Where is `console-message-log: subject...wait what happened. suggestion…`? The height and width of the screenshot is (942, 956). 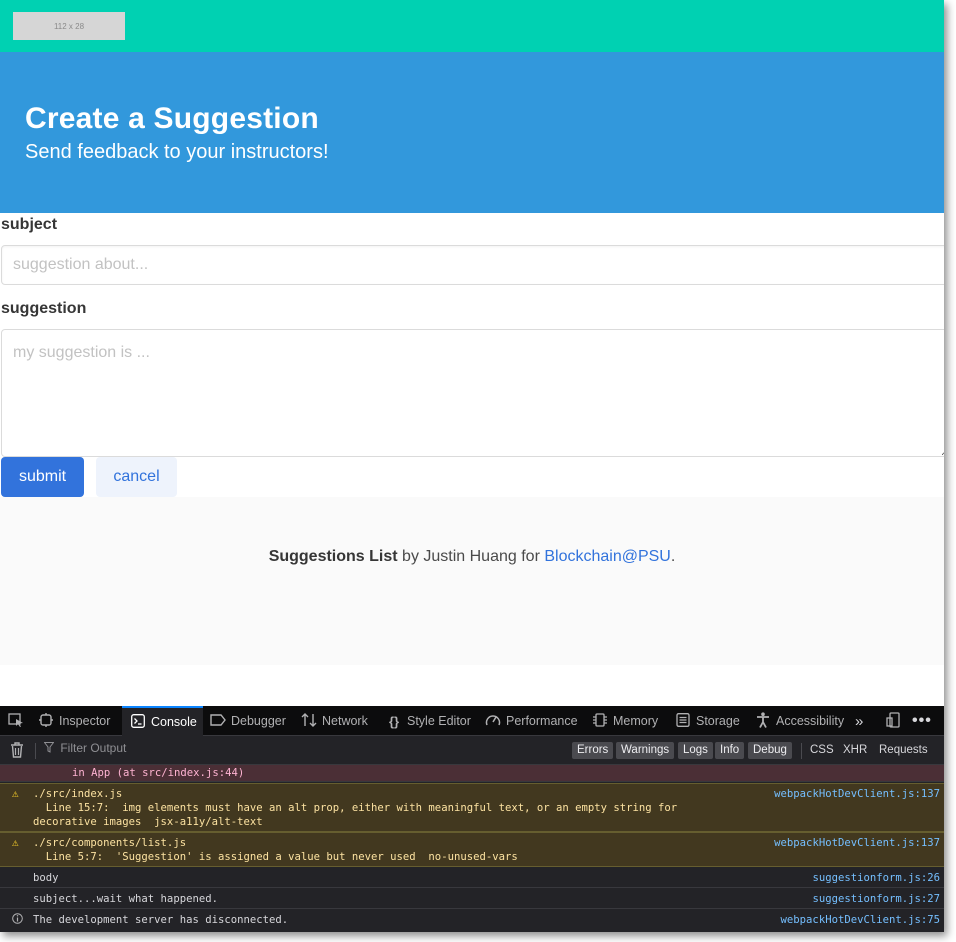 console-message-log: subject...wait what happened. suggestion… is located at coordinates (472, 898).